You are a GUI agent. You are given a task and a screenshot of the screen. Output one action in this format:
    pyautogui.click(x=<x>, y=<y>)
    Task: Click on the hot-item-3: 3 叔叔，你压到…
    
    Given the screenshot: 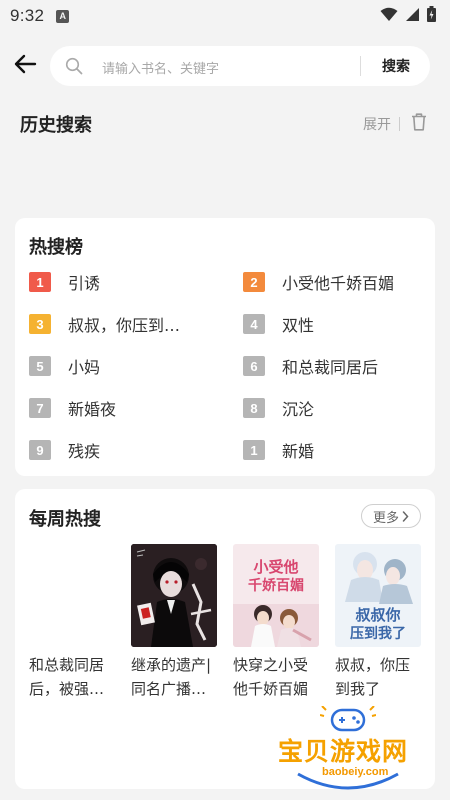 What is the action you would take?
    pyautogui.click(x=104, y=324)
    